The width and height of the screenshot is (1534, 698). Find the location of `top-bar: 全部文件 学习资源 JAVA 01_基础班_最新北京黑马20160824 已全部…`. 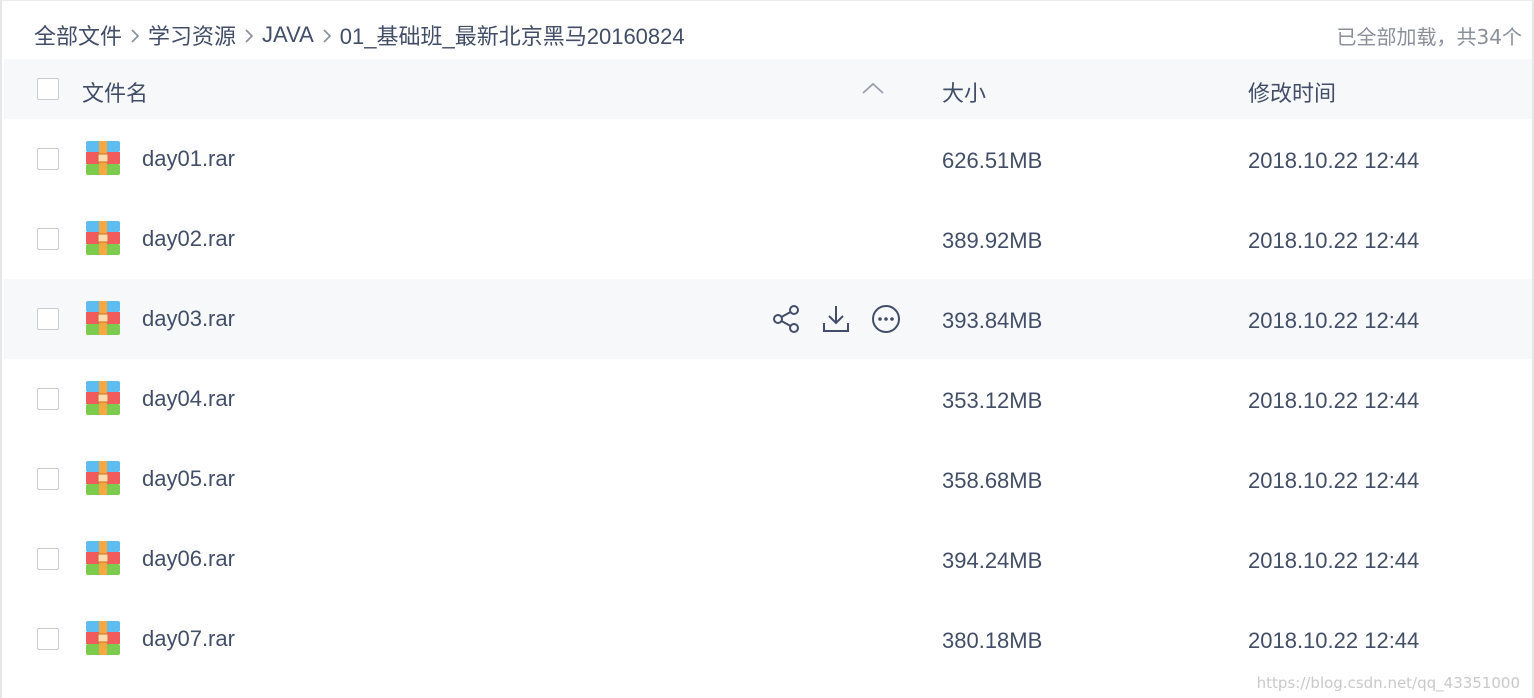

top-bar: 全部文件 学习资源 JAVA 01_基础班_最新北京黑马20160824 已全部… is located at coordinates (767, 30).